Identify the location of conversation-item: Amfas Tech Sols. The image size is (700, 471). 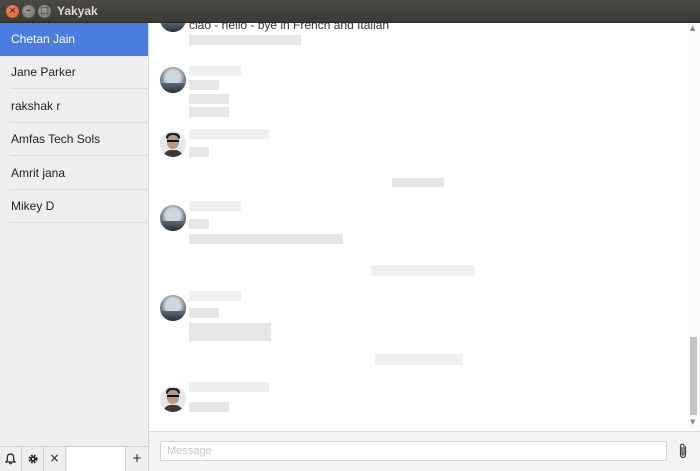
(74, 139).